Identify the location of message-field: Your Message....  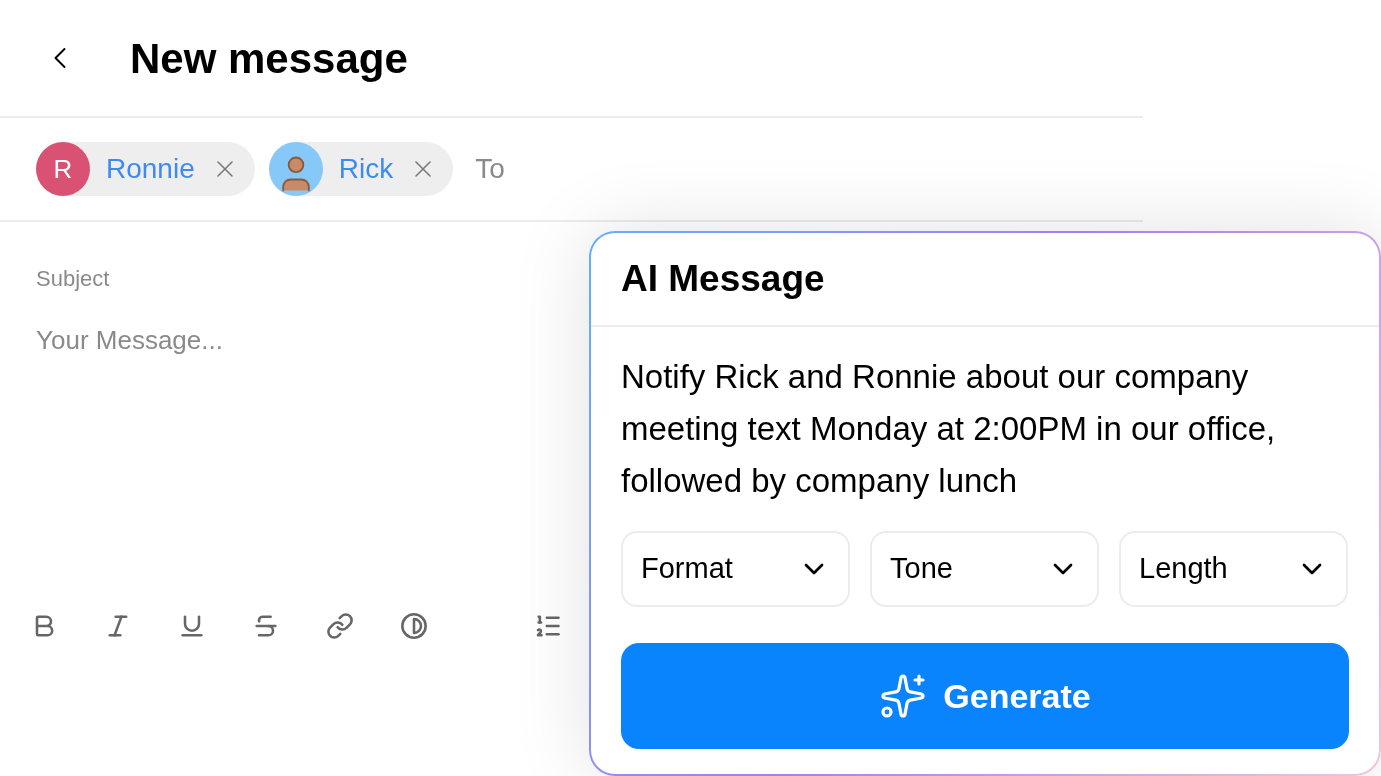
(286, 340).